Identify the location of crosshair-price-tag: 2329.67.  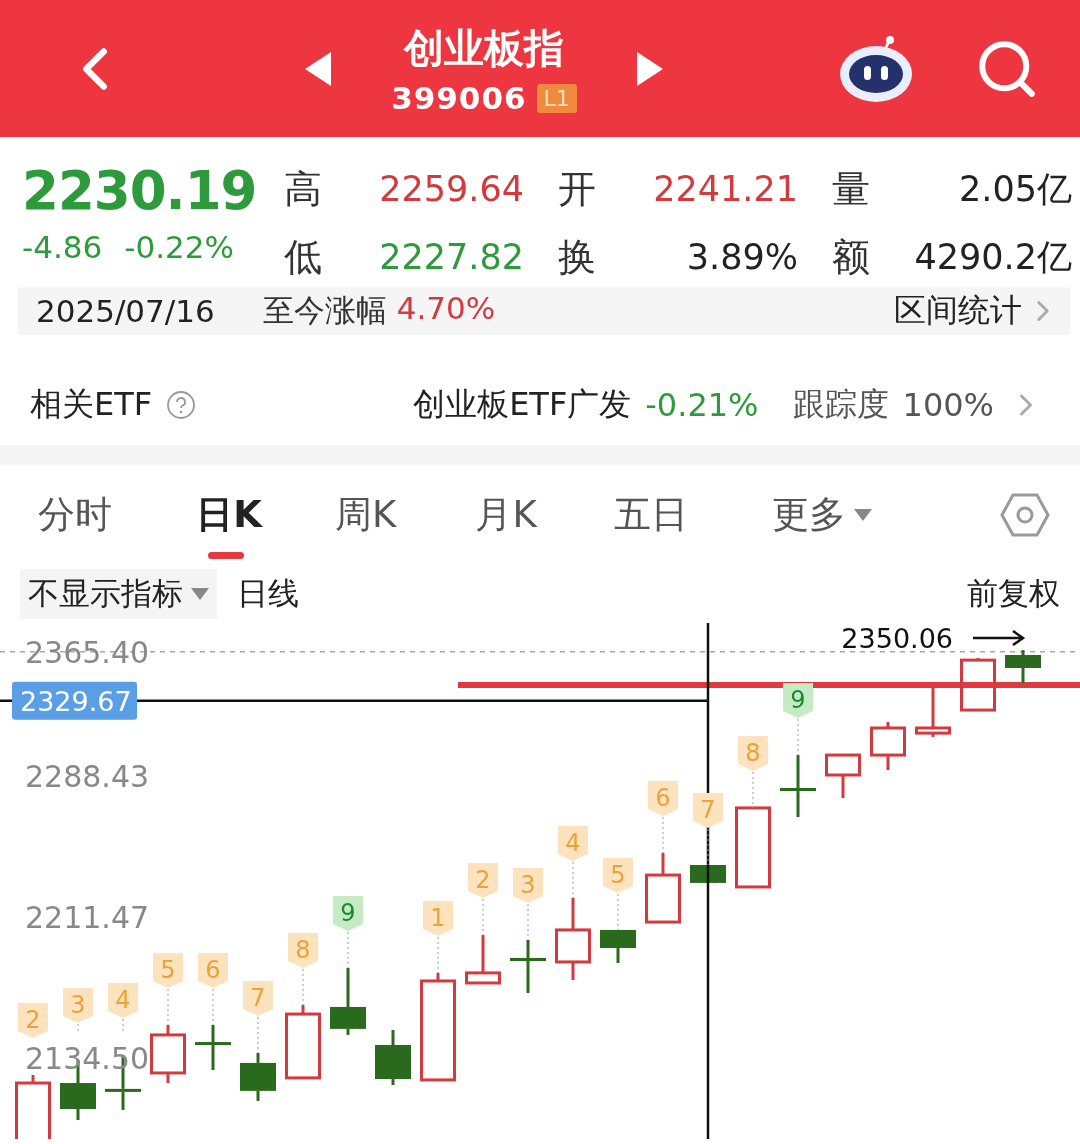
(74, 700).